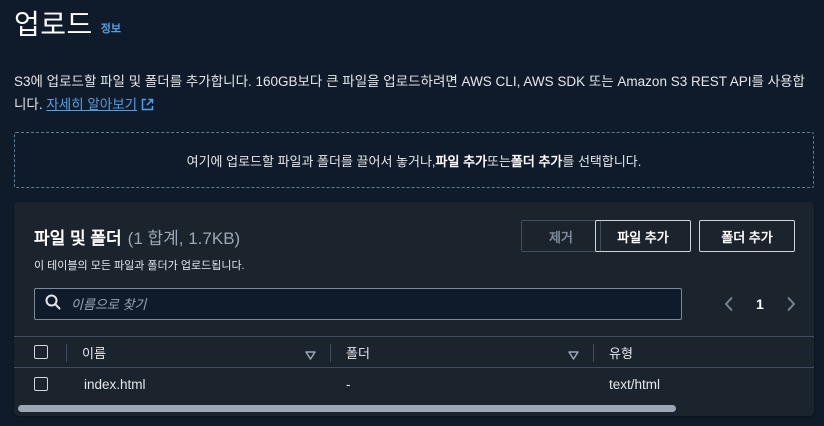 The image size is (824, 426). What do you see at coordinates (791, 304) in the screenshot?
I see `chevron-right-icon` at bounding box center [791, 304].